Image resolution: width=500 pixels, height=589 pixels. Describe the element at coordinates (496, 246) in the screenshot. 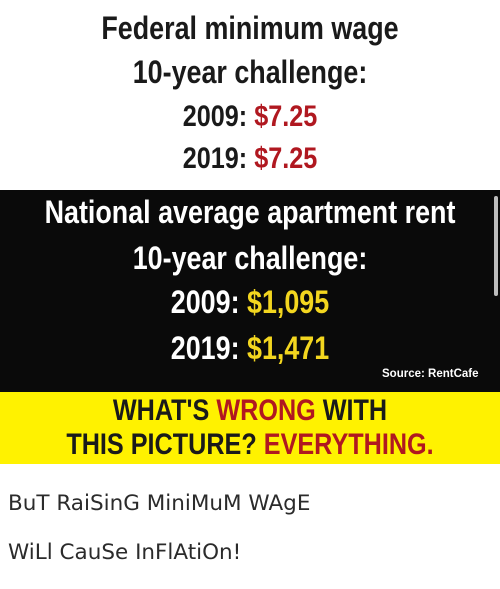

I see `scrollbar` at that location.